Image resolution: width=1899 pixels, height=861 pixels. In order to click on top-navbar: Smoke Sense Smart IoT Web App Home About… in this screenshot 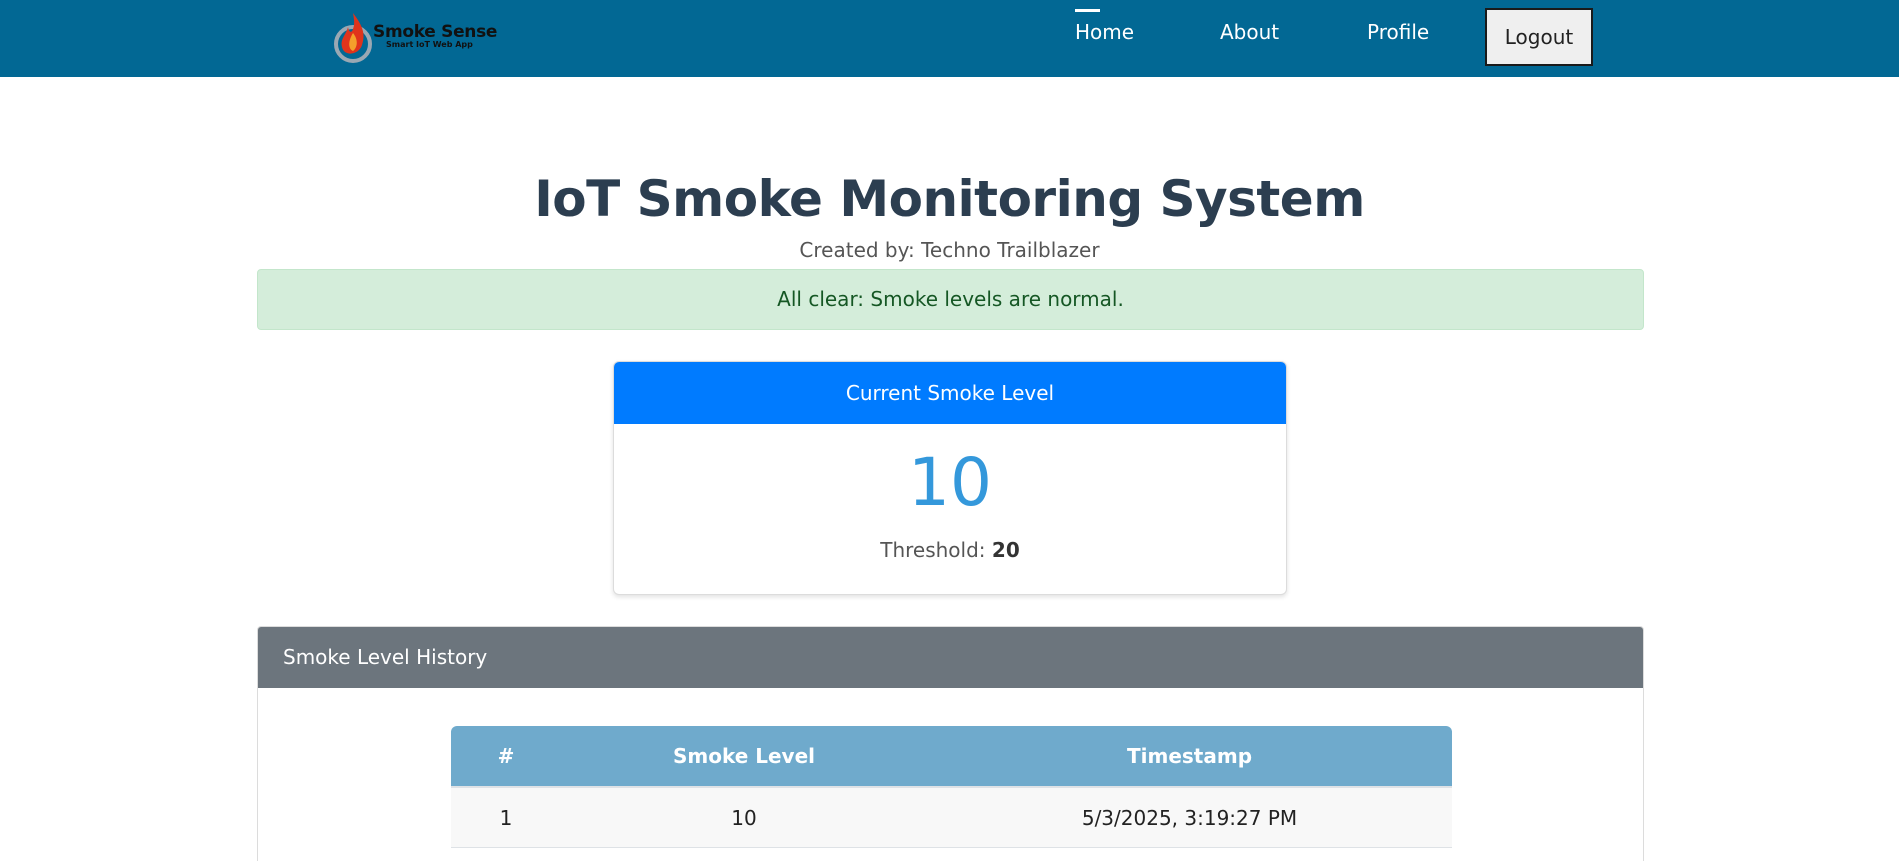, I will do `click(949, 38)`.